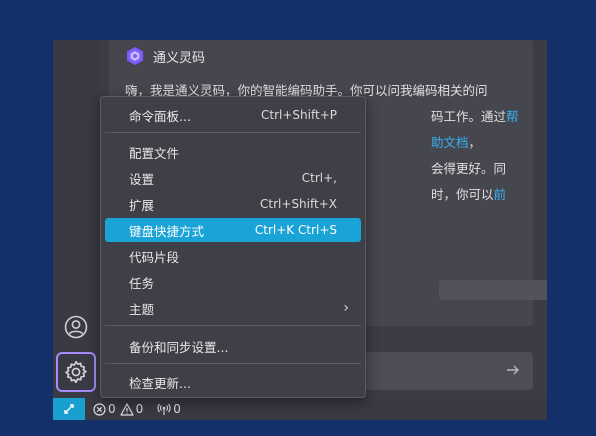 The image size is (596, 436). What do you see at coordinates (295, 230) in the screenshot?
I see `menu-item-shortcut: Ctrl+K Ctrl+S` at bounding box center [295, 230].